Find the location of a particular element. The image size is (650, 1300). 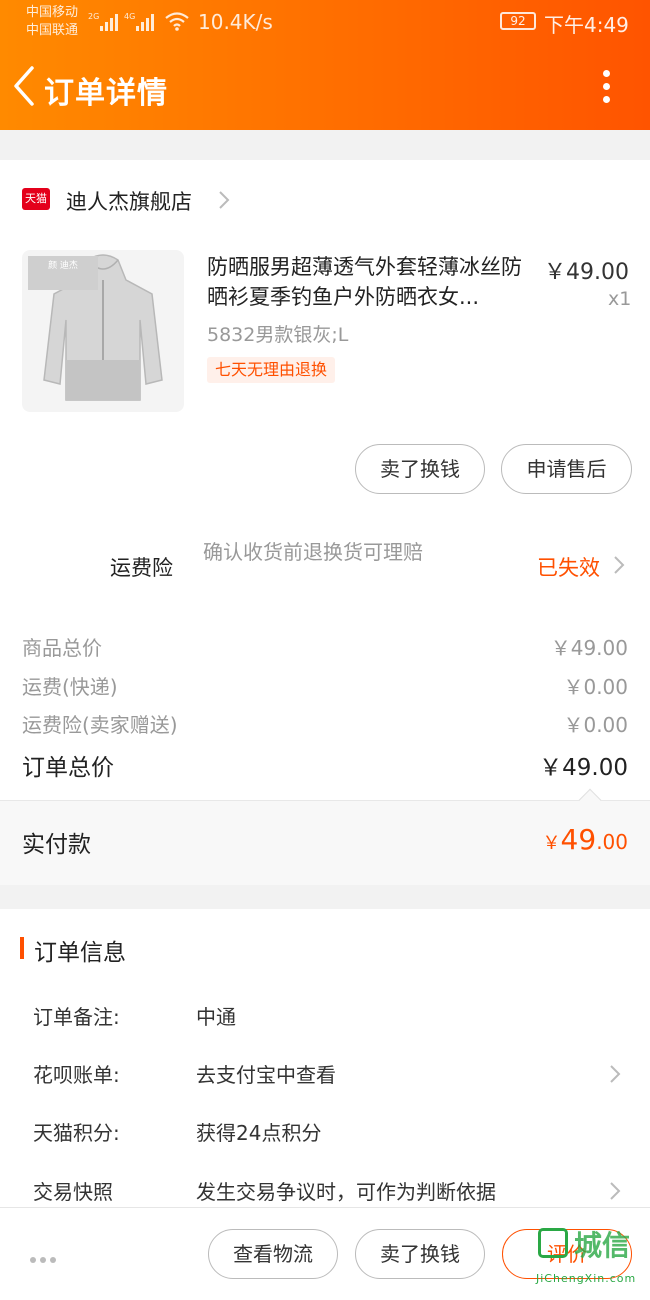

paid-decimal: .00 is located at coordinates (612, 842).